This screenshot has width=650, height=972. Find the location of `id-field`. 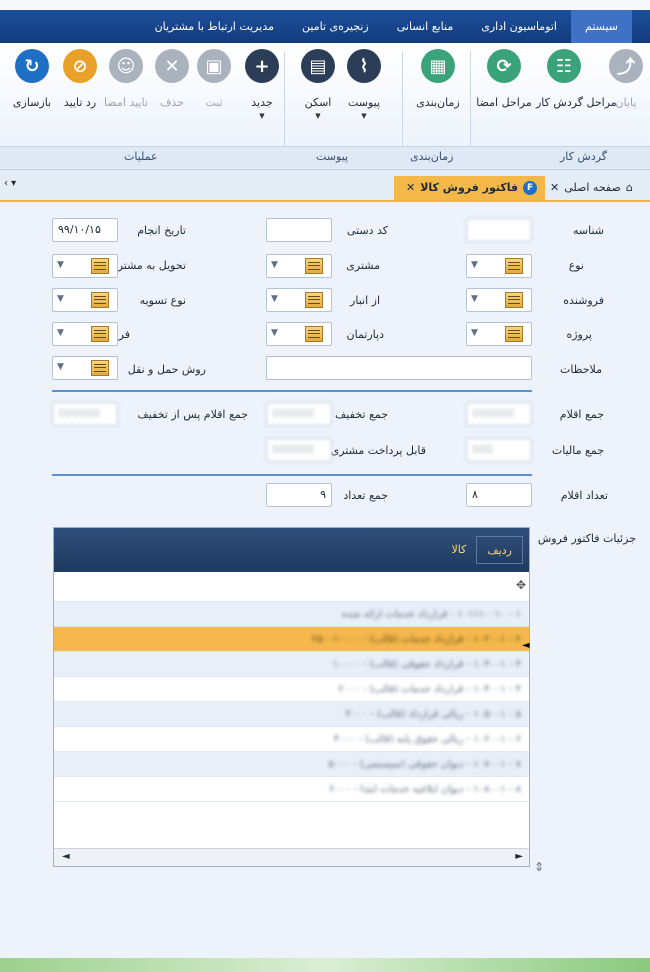

id-field is located at coordinates (499, 230).